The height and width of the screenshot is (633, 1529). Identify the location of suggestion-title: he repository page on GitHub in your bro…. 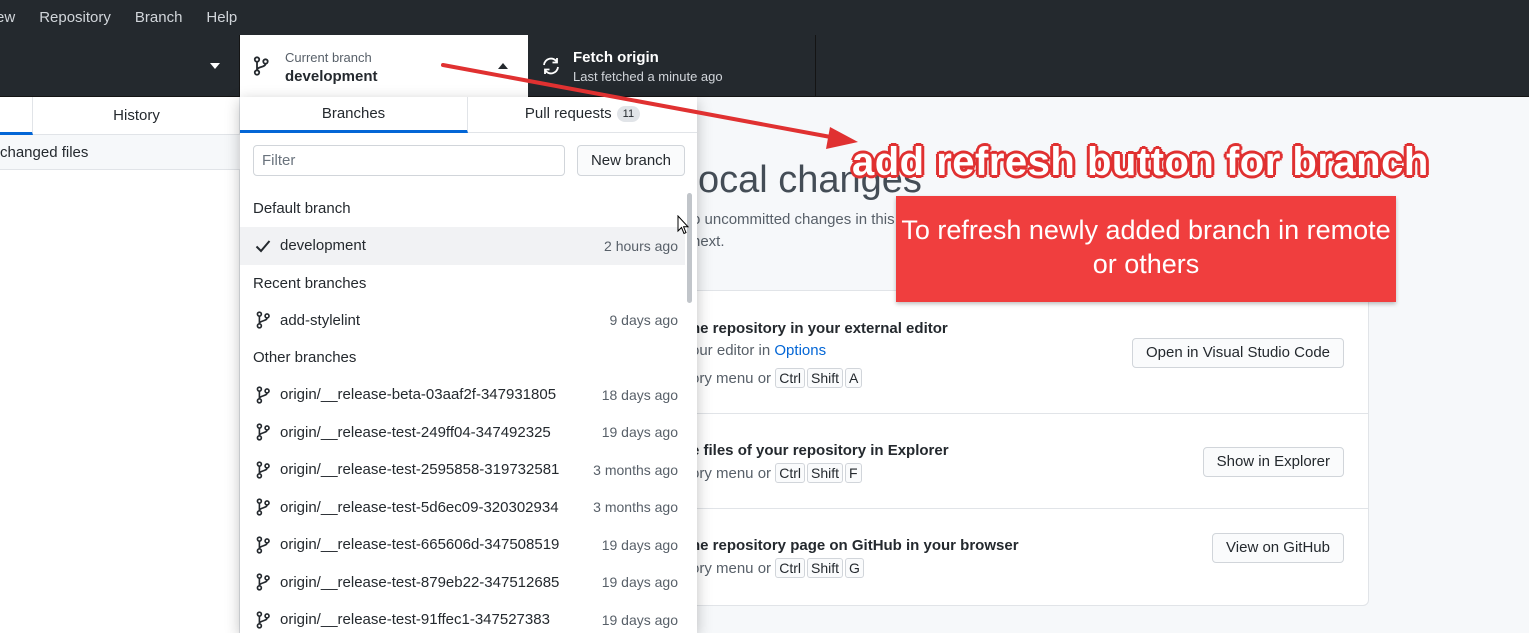
(855, 545).